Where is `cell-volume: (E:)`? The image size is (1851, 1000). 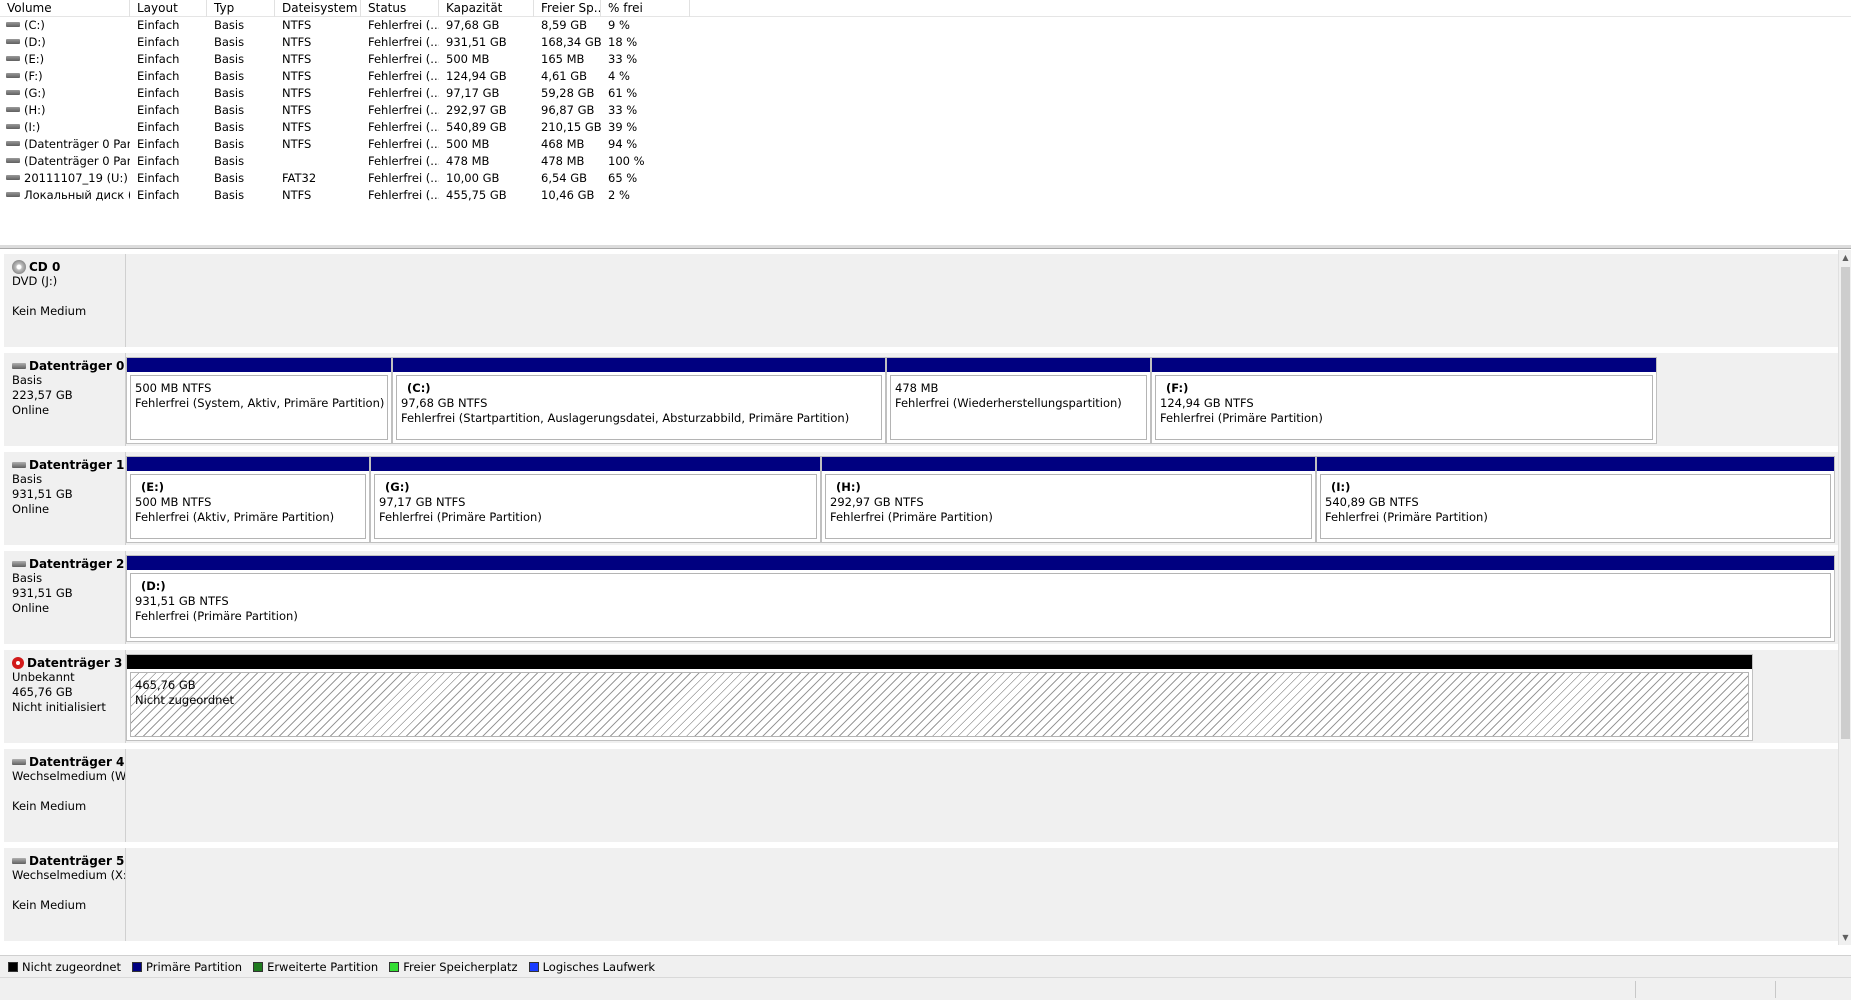 cell-volume: (E:) is located at coordinates (65, 59).